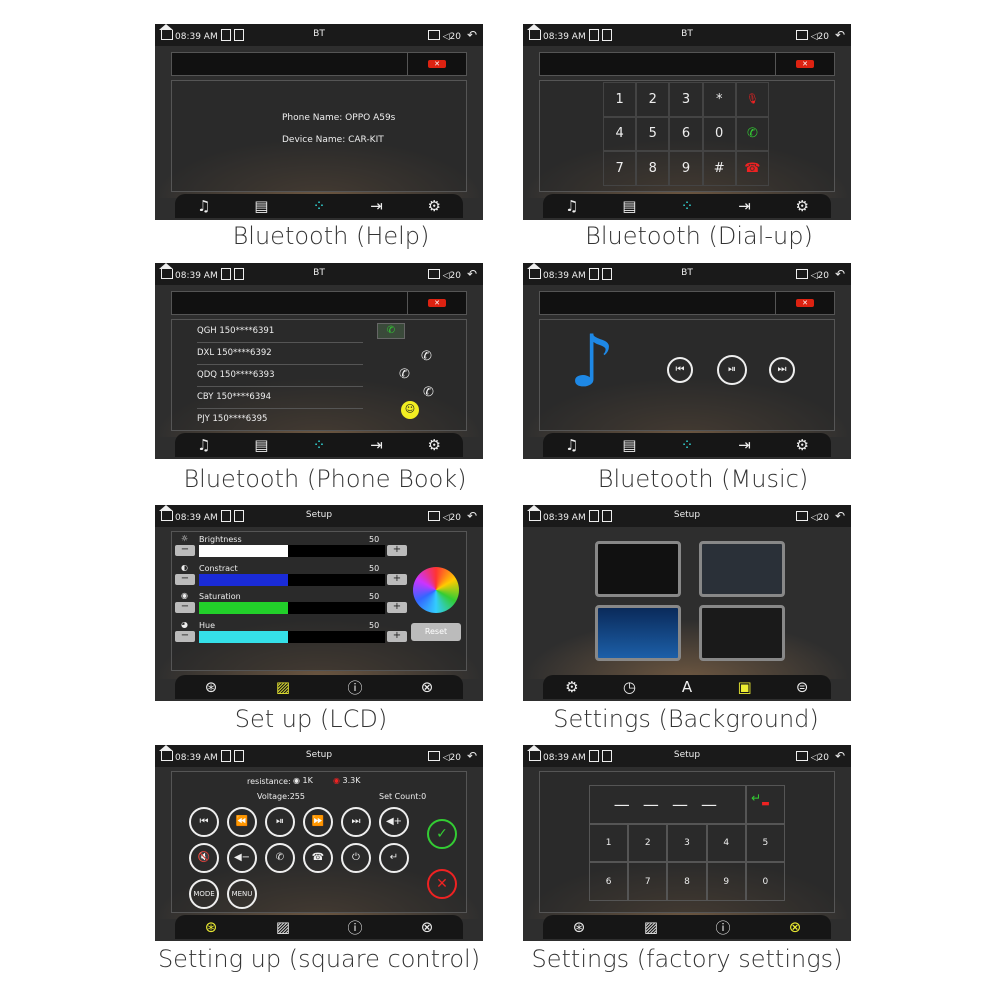 Image resolution: width=1001 pixels, height=1001 pixels. What do you see at coordinates (629, 687) in the screenshot?
I see `clock-settings-icon: ◷` at bounding box center [629, 687].